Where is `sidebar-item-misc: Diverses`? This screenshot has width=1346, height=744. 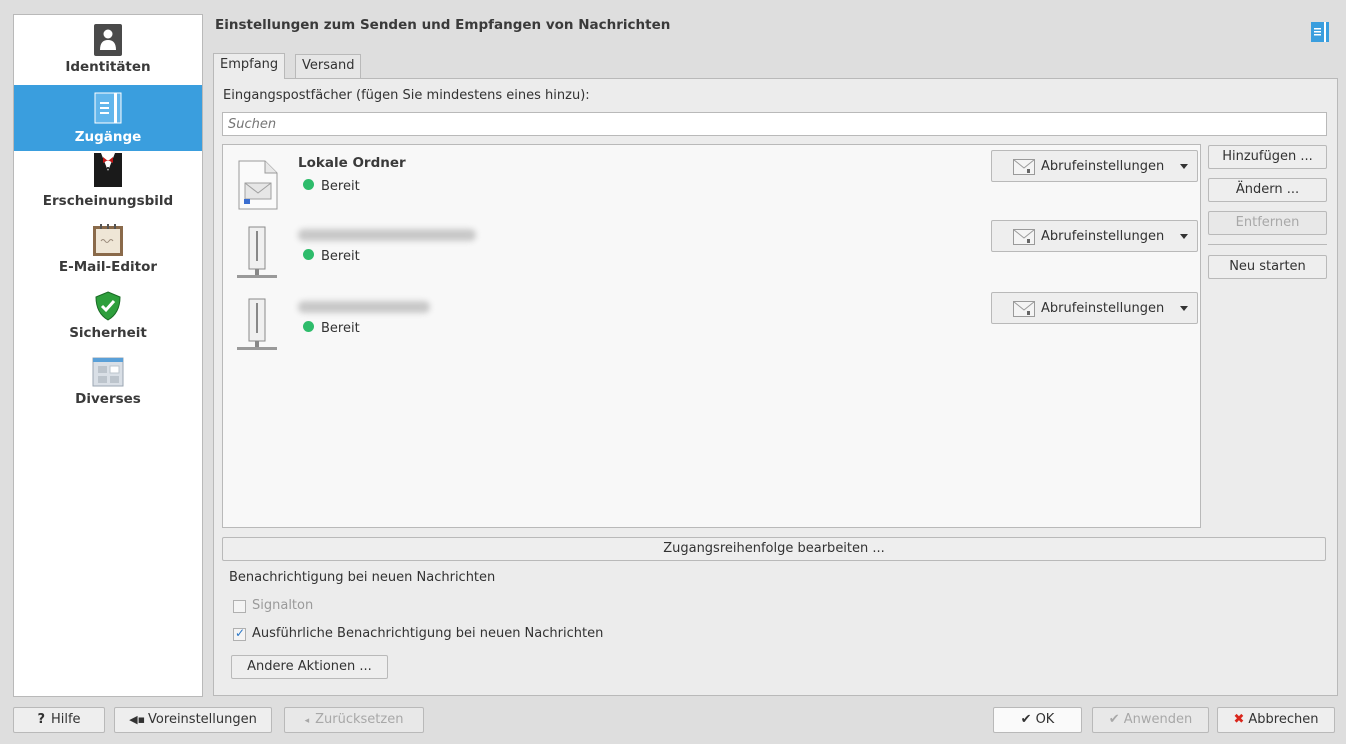
sidebar-item-misc: Diverses is located at coordinates (108, 382).